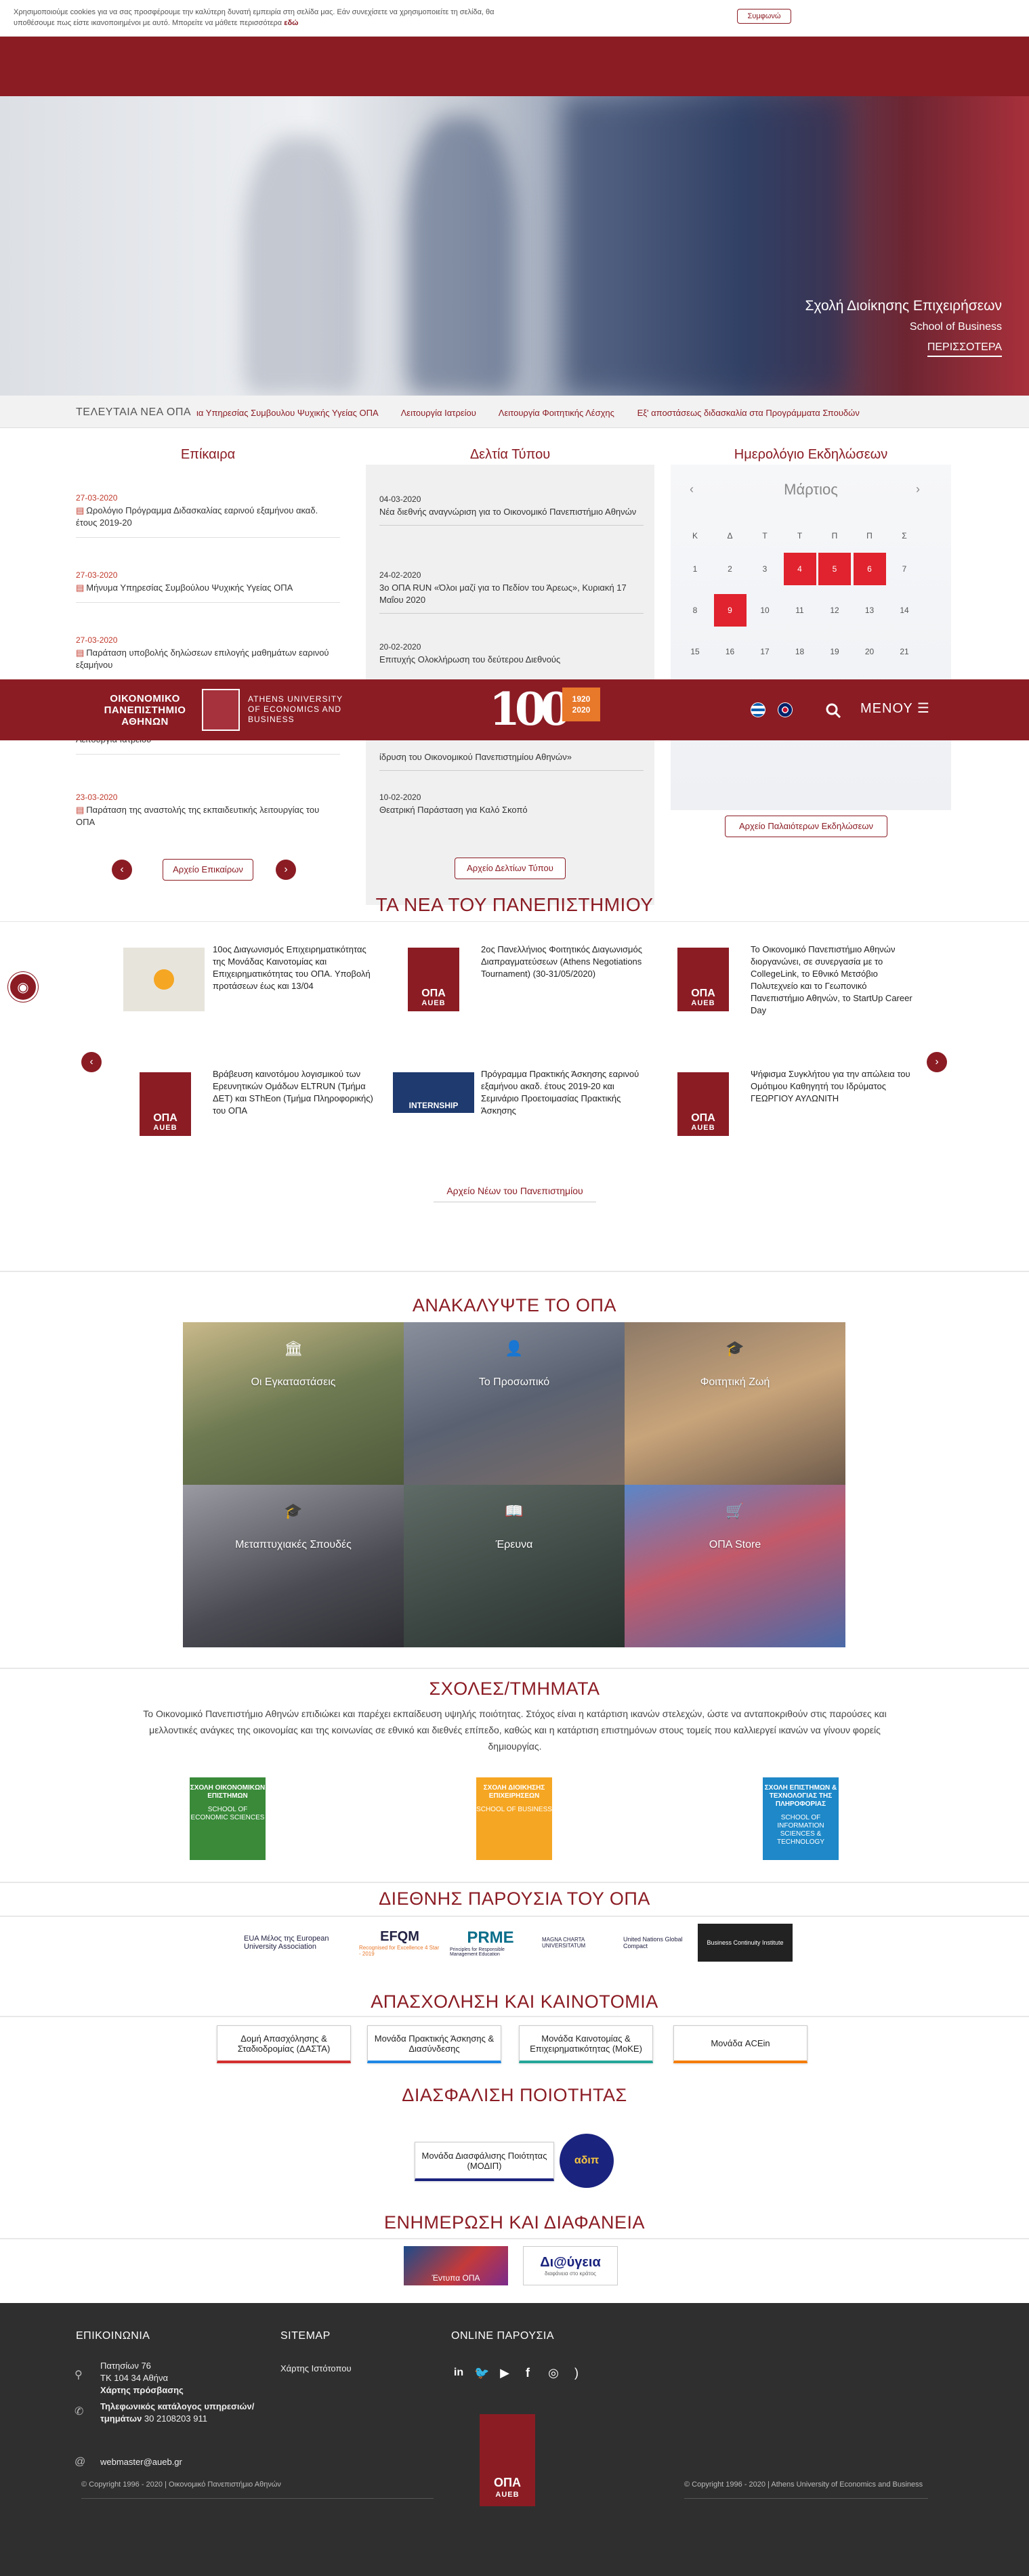  What do you see at coordinates (286, 870) in the screenshot?
I see `news-next-button: ›` at bounding box center [286, 870].